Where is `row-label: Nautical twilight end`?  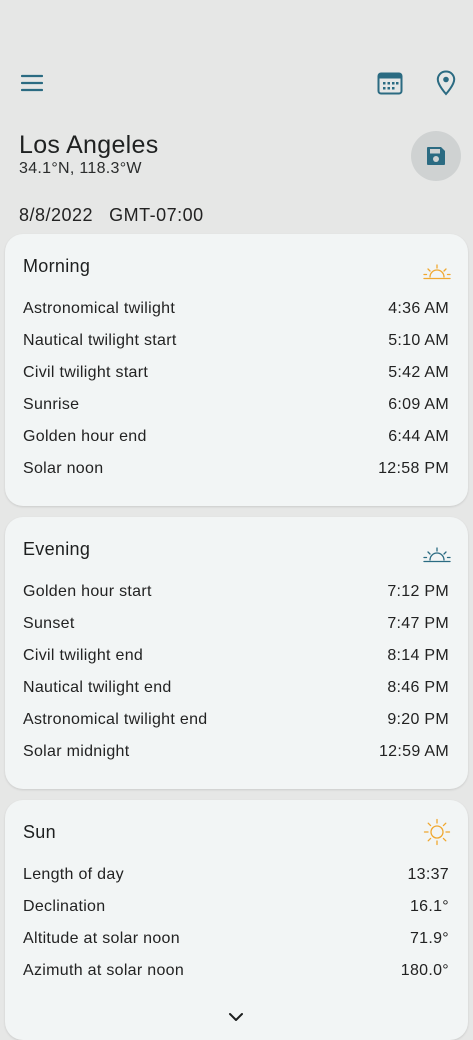 row-label: Nautical twilight end is located at coordinates (97, 687).